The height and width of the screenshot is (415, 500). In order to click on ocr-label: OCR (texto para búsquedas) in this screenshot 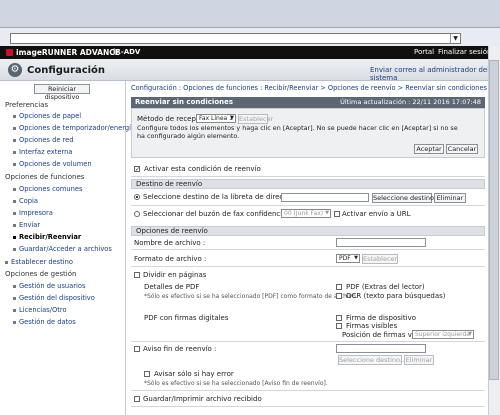, I will do `click(396, 296)`.